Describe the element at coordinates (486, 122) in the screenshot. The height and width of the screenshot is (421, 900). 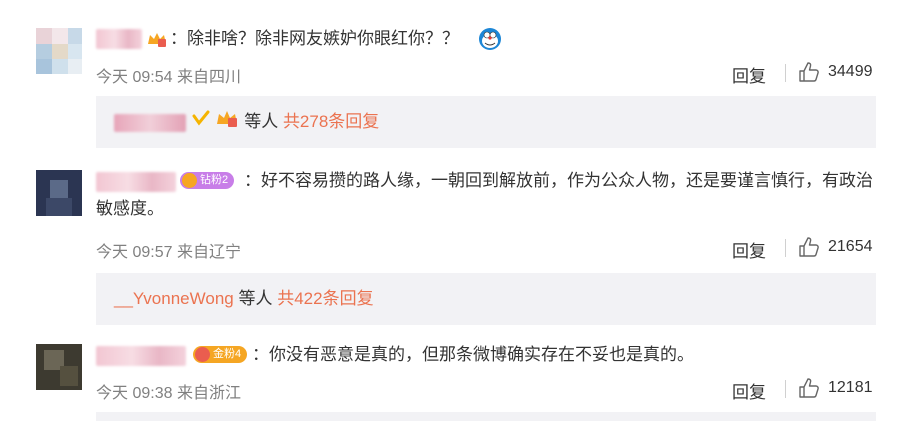
I see `subreply-summary: 等人 共278条回复` at that location.